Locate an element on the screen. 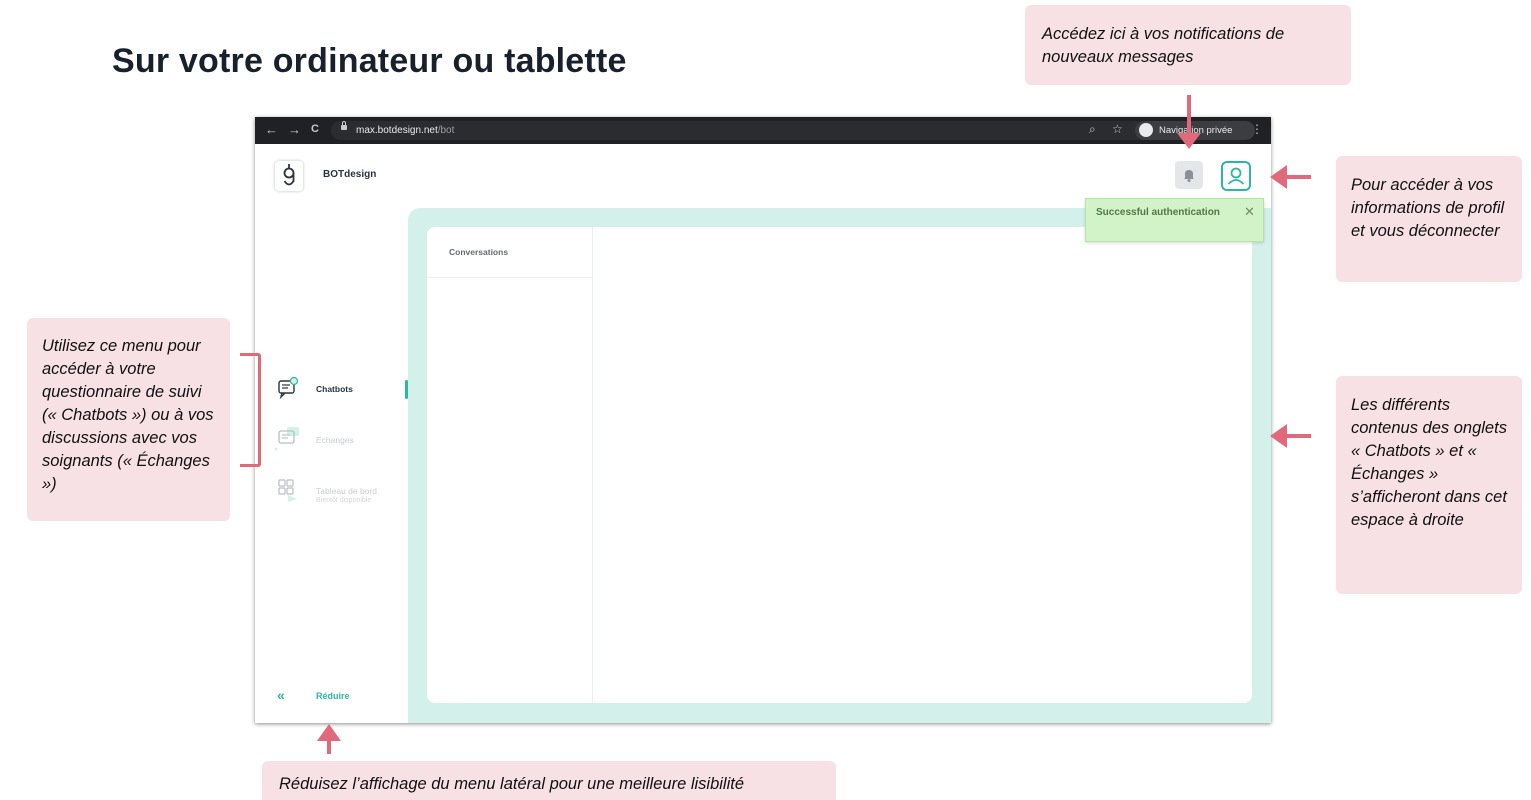 The image size is (1531, 800). dashboard-icon is located at coordinates (287, 490).